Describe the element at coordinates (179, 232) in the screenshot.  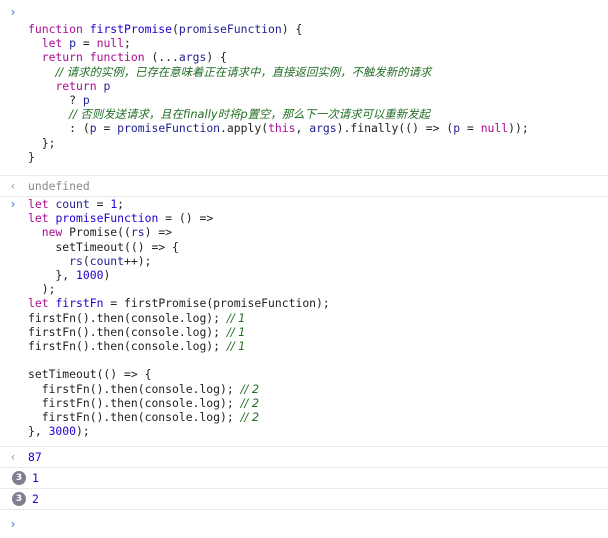
I see `code-line: new Promise((rs) =>` at that location.